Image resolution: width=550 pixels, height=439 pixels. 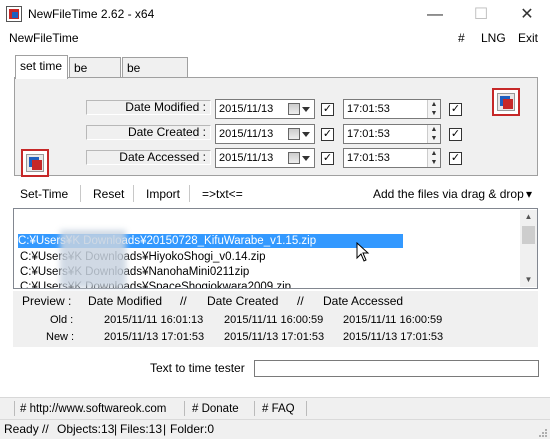 I want to click on menu-language: LNG, so click(x=493, y=38).